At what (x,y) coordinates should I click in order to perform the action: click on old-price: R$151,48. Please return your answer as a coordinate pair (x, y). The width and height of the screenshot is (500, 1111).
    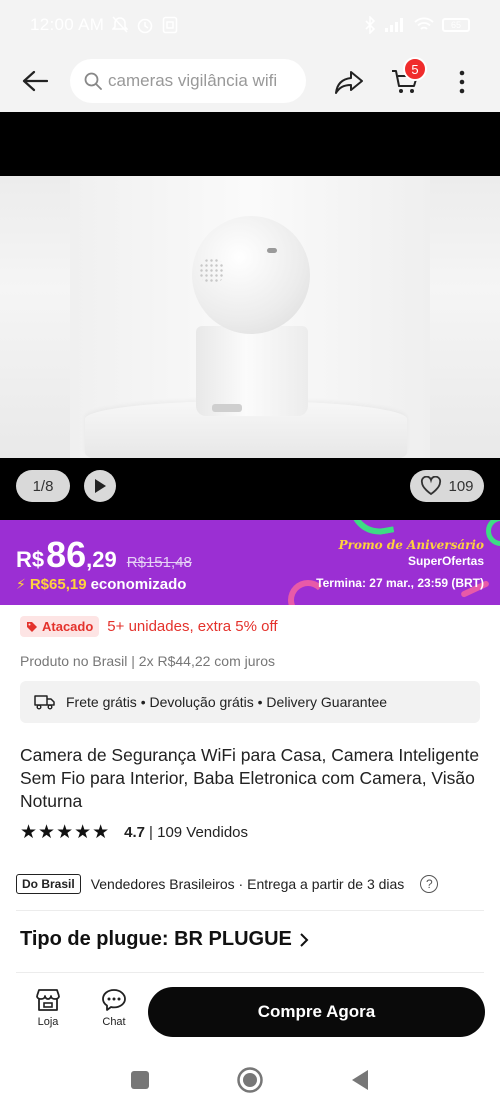
    Looking at the image, I should click on (159, 562).